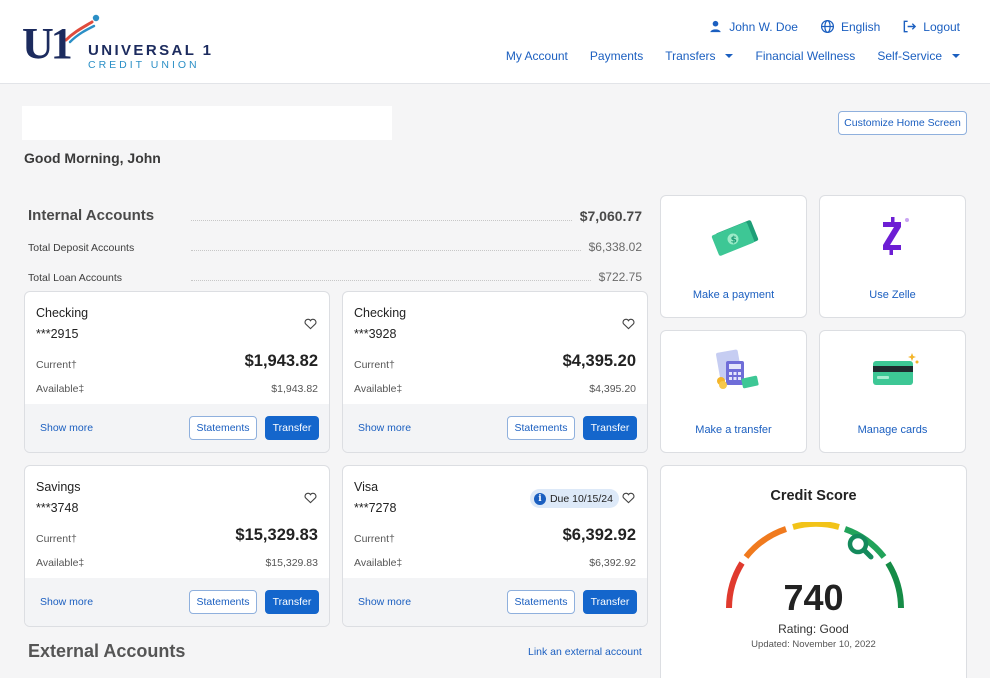 The width and height of the screenshot is (990, 678). I want to click on tile-use-zelle: Use Zelle, so click(892, 256).